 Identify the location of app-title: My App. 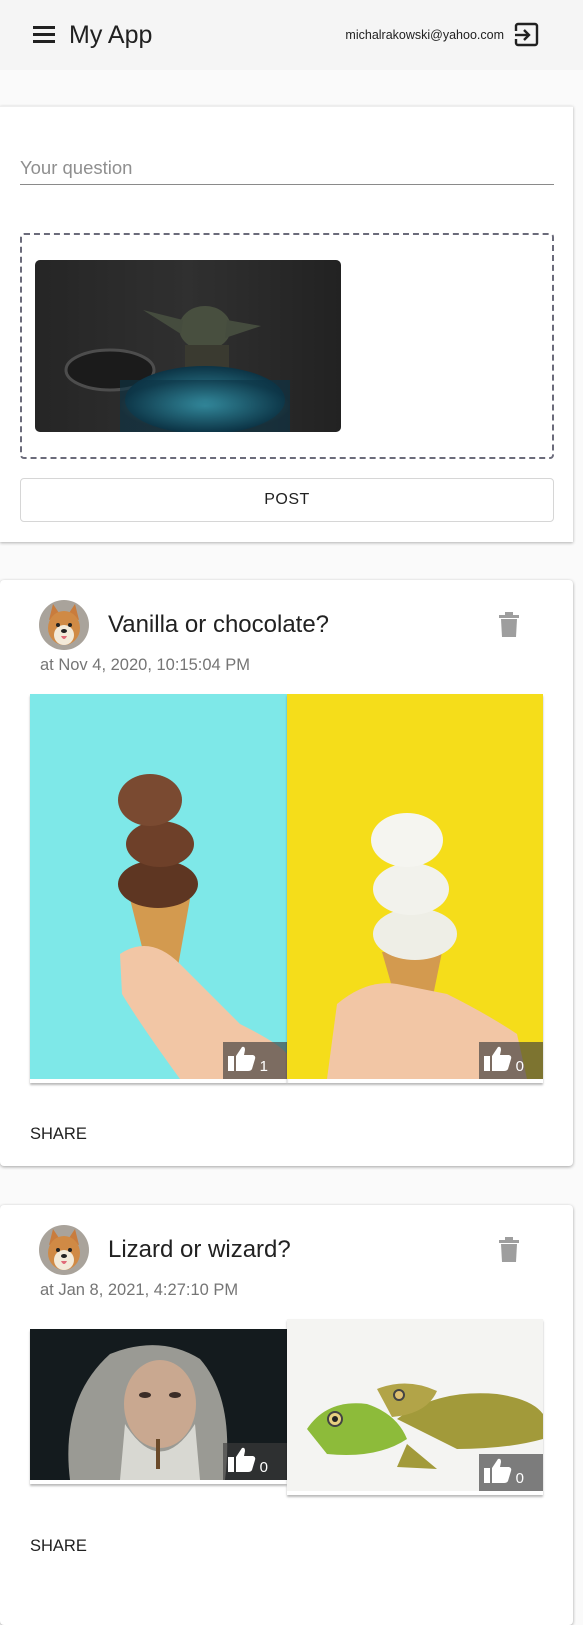
(111, 35).